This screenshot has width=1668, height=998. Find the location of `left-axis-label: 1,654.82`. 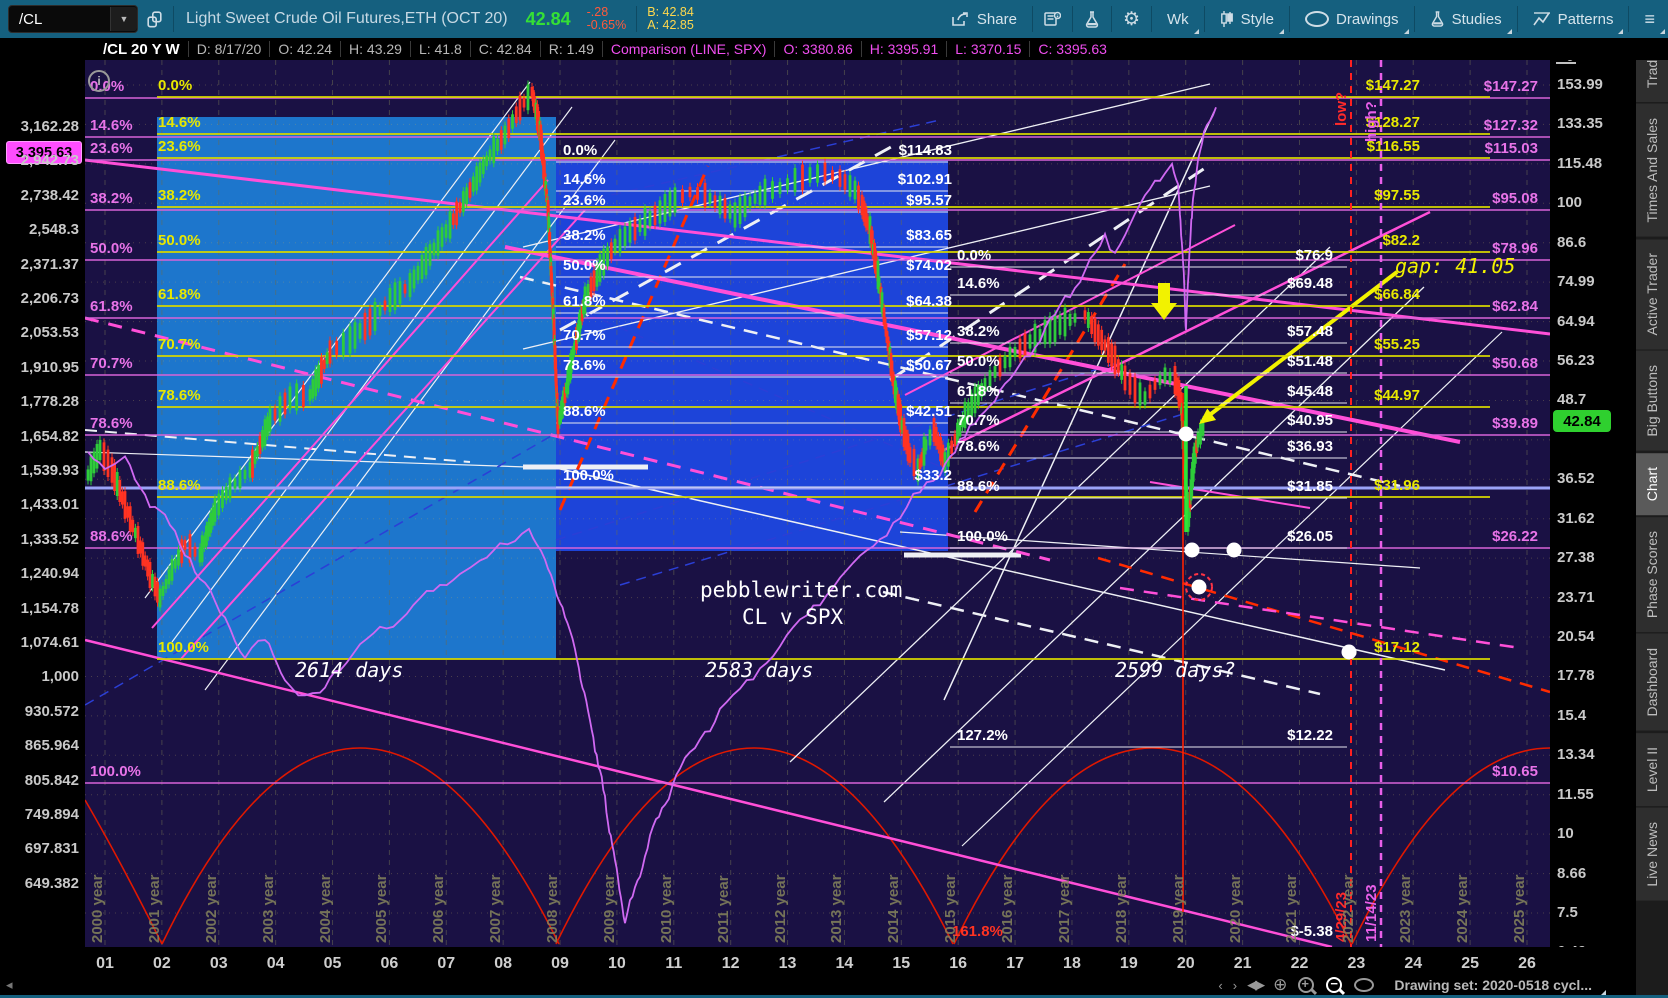

left-axis-label: 1,654.82 is located at coordinates (49, 436).